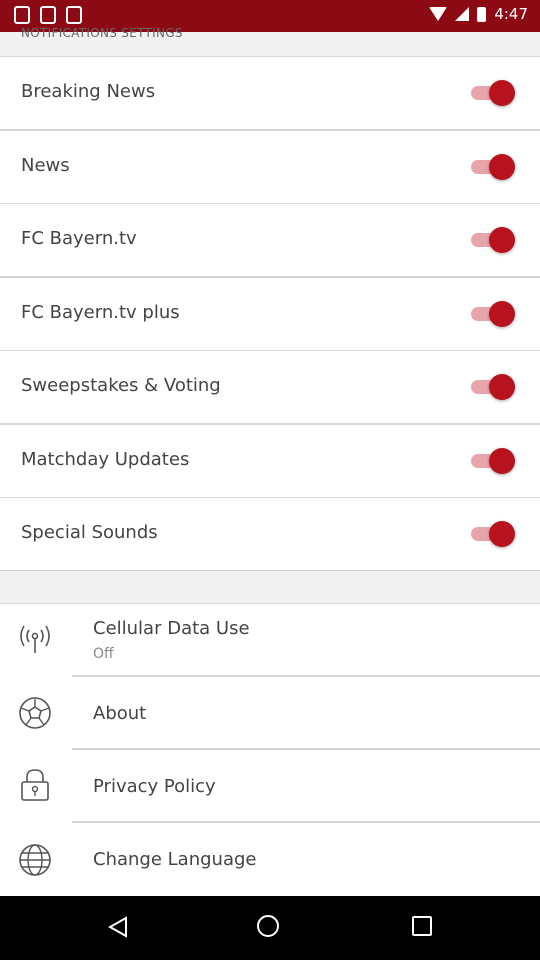  I want to click on news-switch, so click(493, 167).